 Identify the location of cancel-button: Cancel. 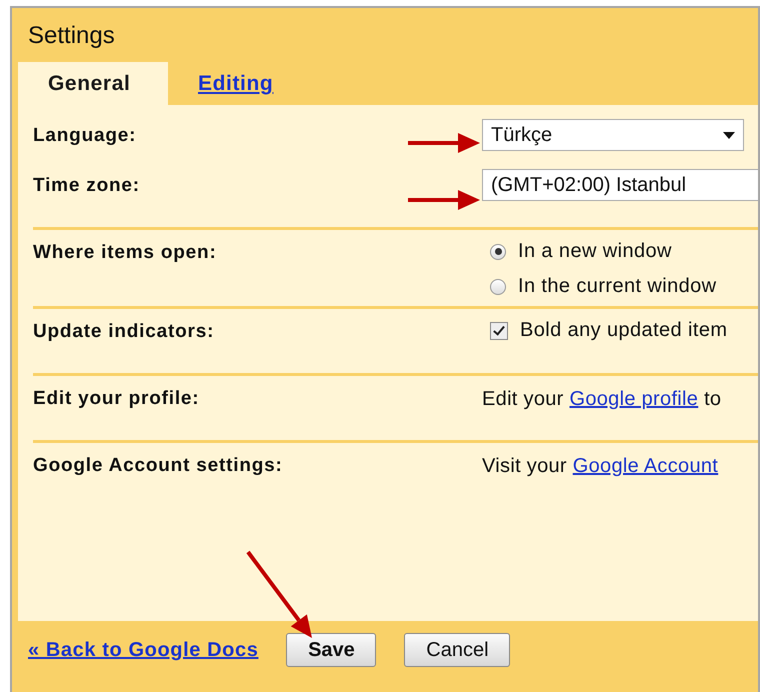
(457, 650).